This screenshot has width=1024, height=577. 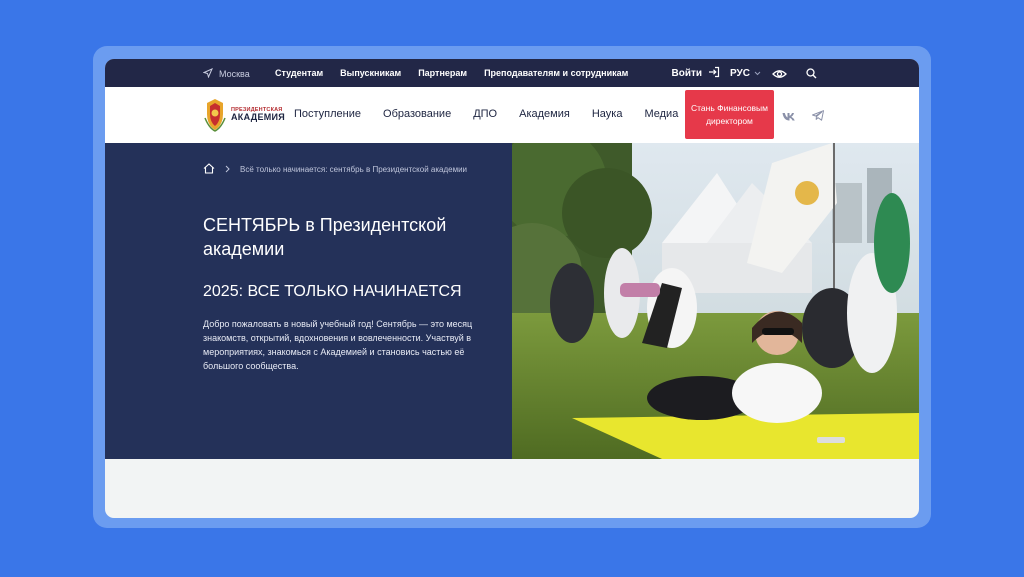 I want to click on academy-emblem-icon, so click(x=215, y=115).